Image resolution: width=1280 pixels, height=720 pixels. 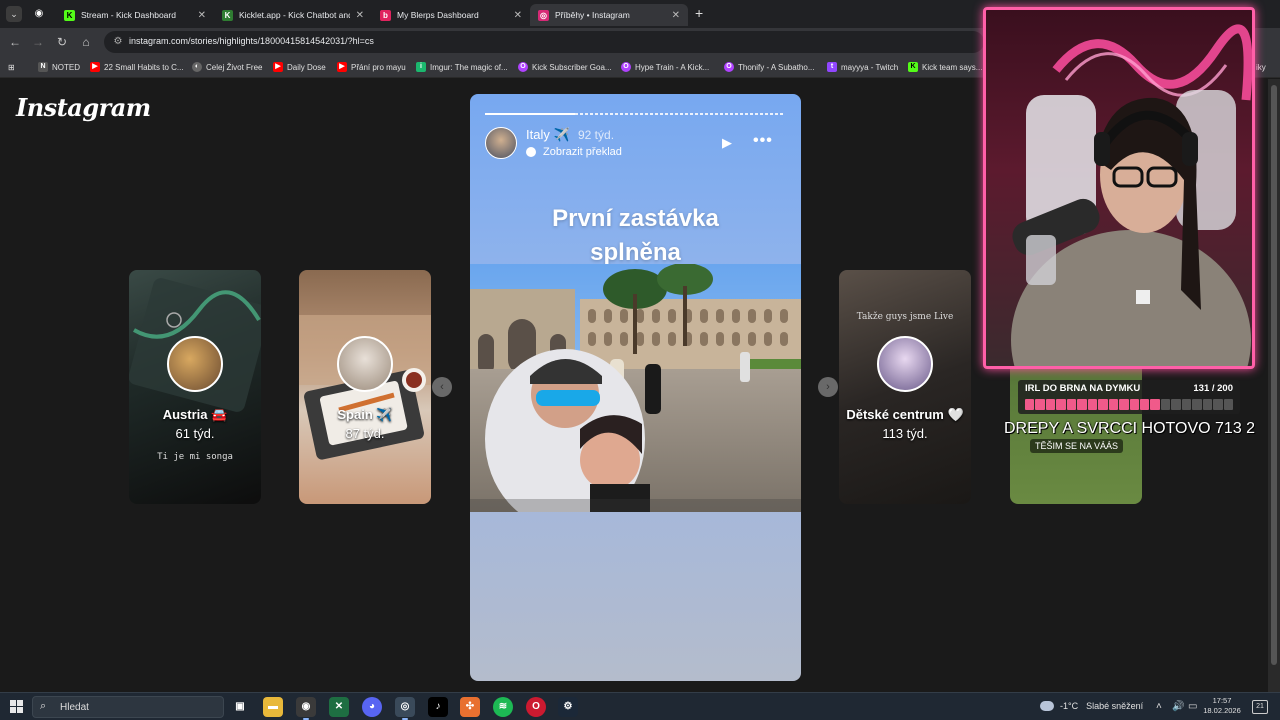 What do you see at coordinates (306, 708) in the screenshot?
I see `obs-icon: ◉` at bounding box center [306, 708].